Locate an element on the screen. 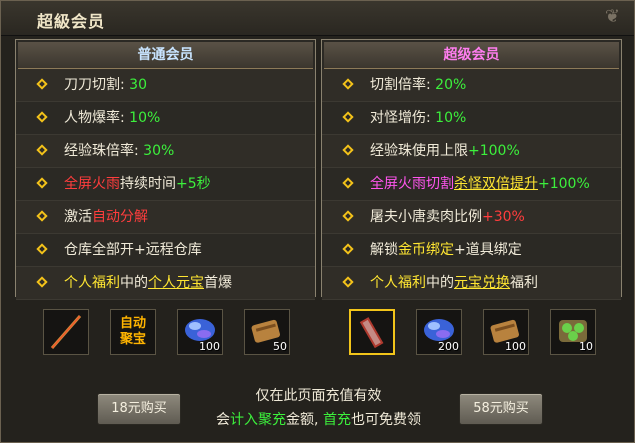 The width and height of the screenshot is (635, 443). benefit-text-part: 30% is located at coordinates (159, 151).